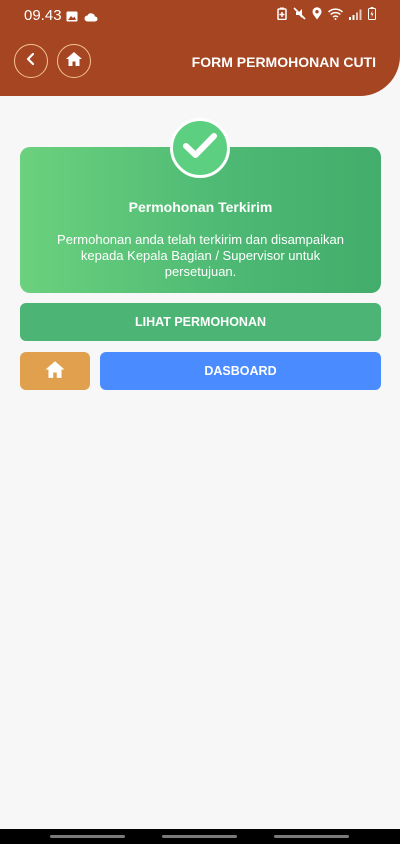 Image resolution: width=400 pixels, height=844 pixels. Describe the element at coordinates (317, 16) in the screenshot. I see `location-icon` at that location.